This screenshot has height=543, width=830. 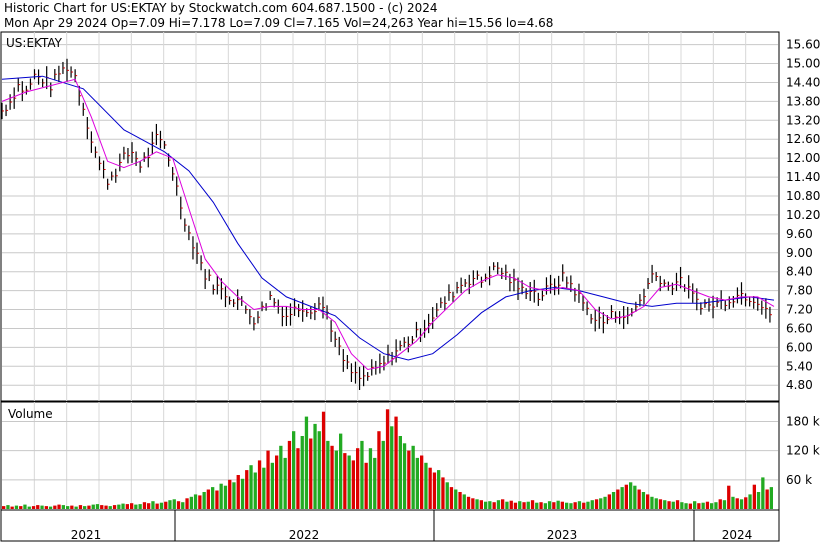 I want to click on price-tick-label: 9.60, so click(x=799, y=234).